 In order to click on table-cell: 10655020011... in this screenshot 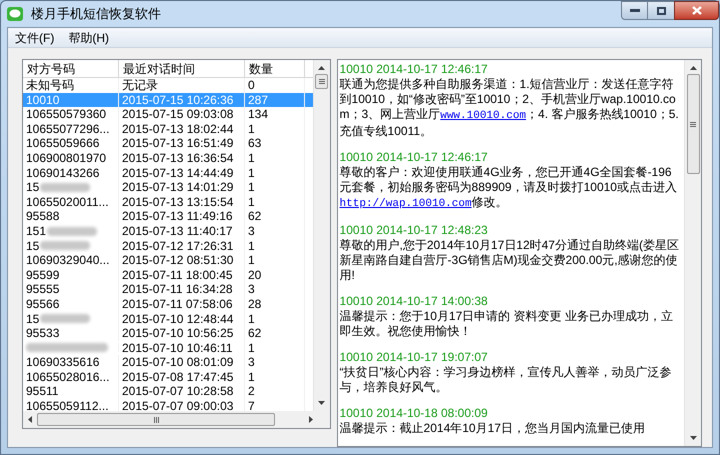, I will do `click(67, 202)`.